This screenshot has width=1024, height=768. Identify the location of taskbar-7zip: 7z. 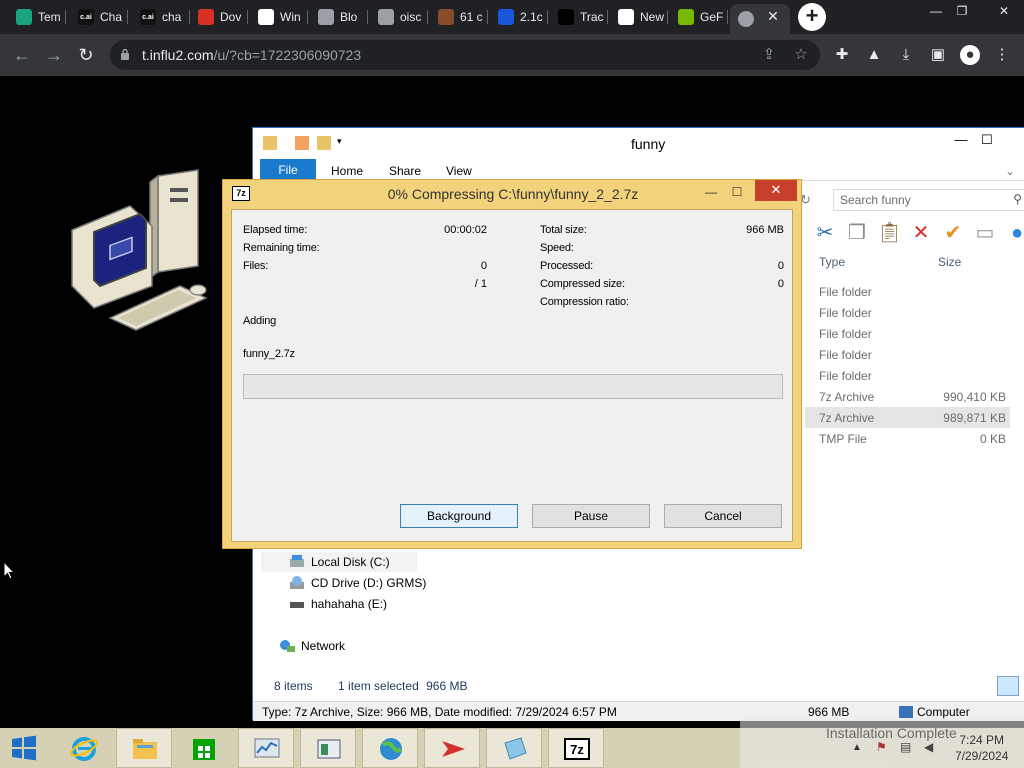
(576, 748).